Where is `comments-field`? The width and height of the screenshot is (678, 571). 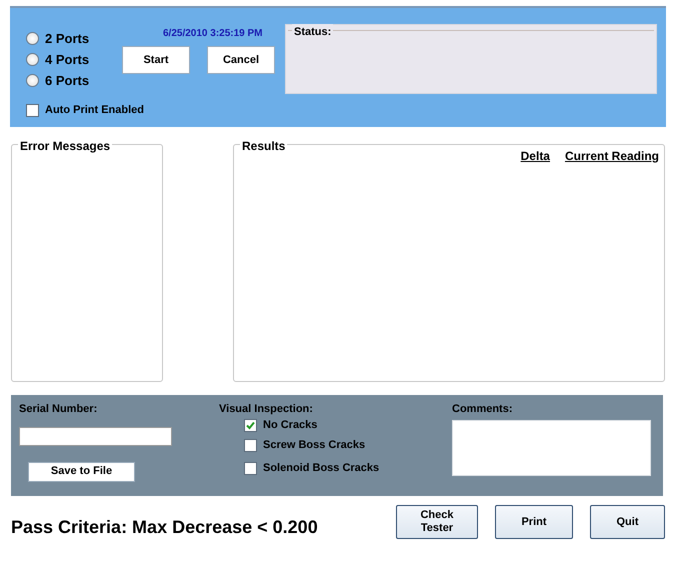
comments-field is located at coordinates (551, 448).